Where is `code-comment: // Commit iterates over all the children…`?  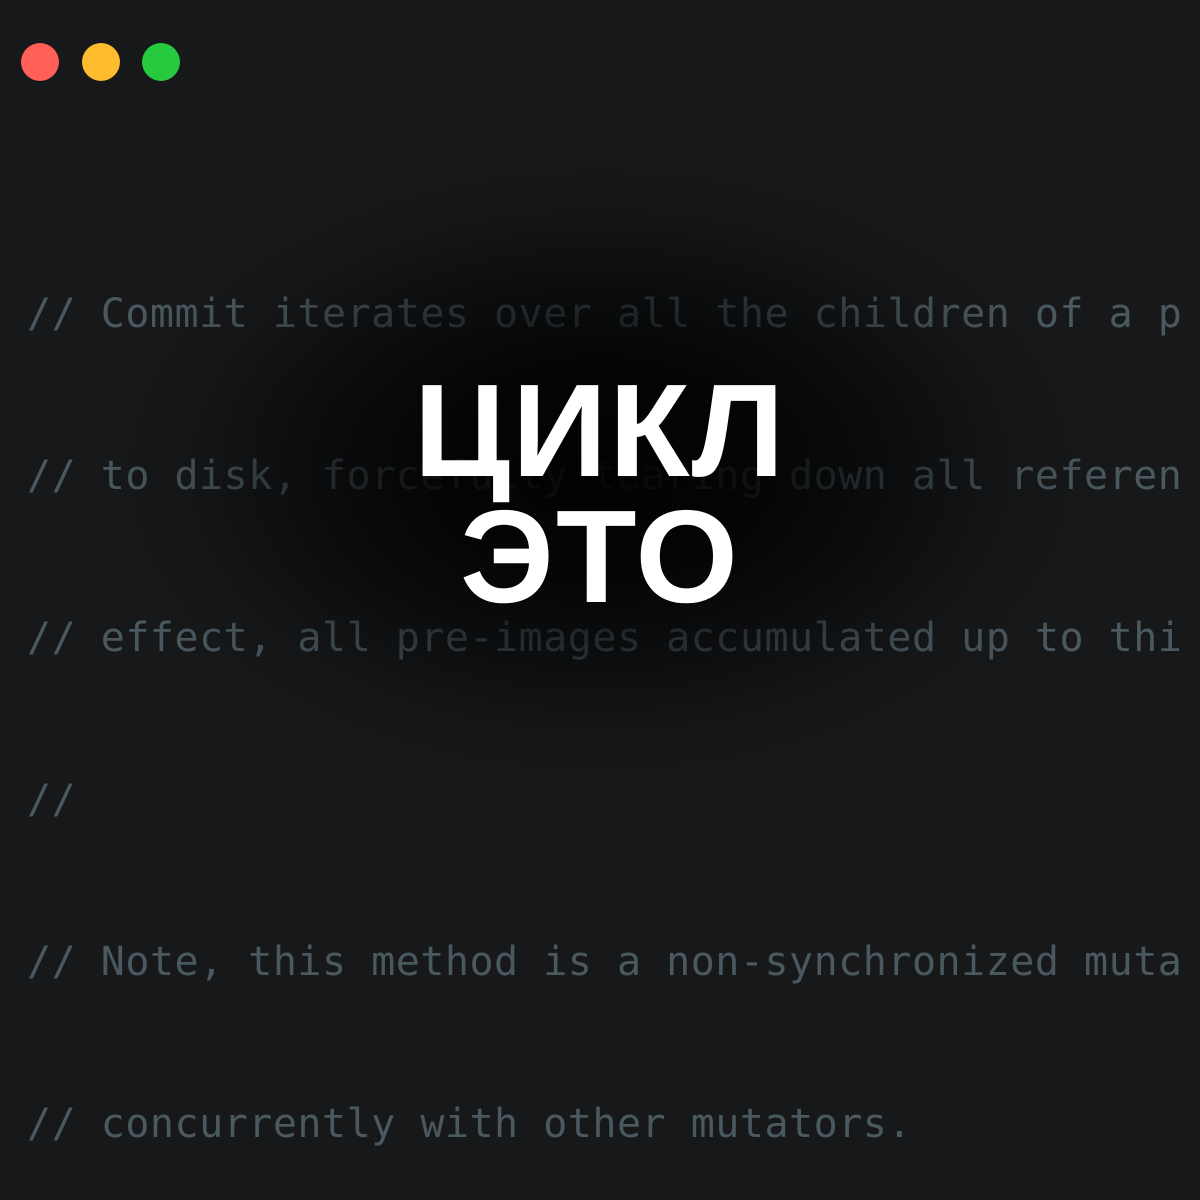 code-comment: // Commit iterates over all the children… is located at coordinates (605, 314).